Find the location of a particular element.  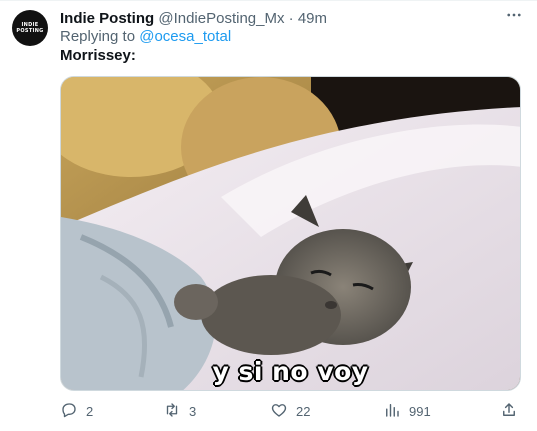

heart-icon is located at coordinates (279, 411).